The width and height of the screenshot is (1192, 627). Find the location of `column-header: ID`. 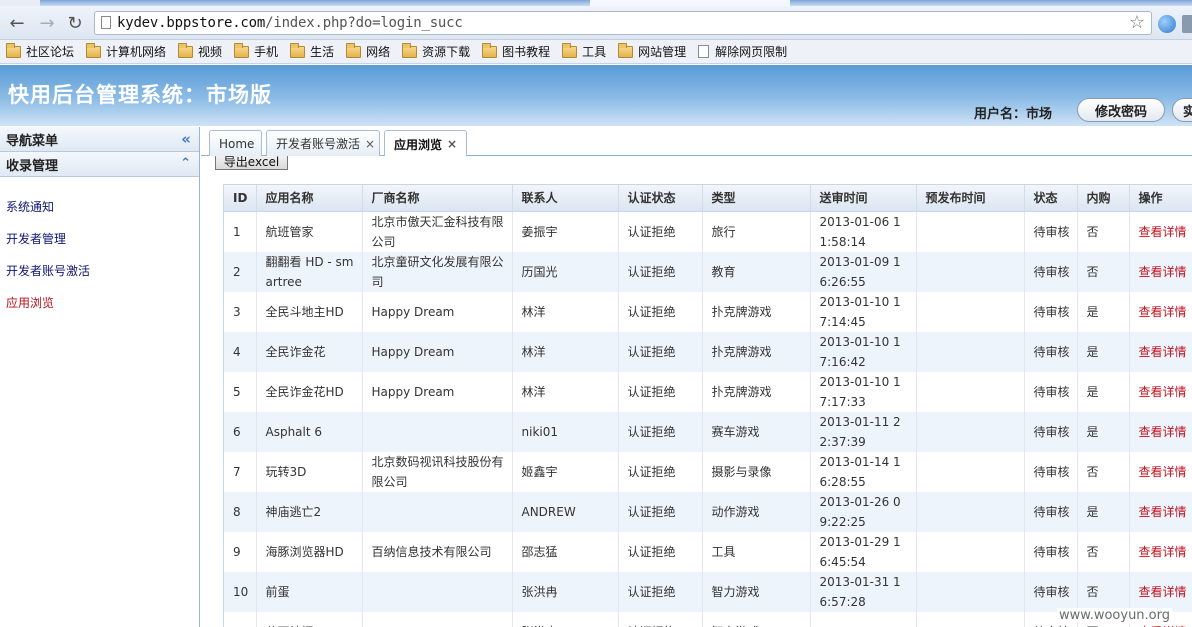

column-header: ID is located at coordinates (240, 198).